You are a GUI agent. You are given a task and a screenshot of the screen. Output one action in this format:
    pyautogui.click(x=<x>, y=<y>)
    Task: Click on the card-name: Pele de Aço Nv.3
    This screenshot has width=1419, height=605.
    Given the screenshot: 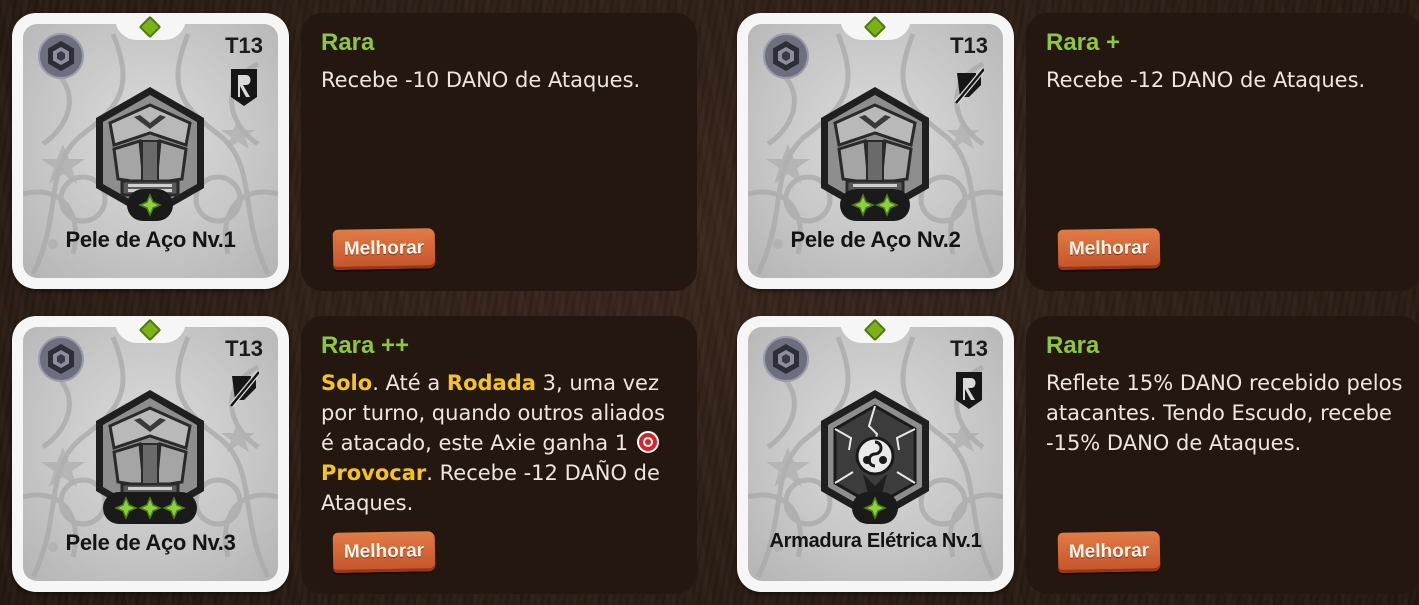 What is the action you would take?
    pyautogui.click(x=150, y=542)
    